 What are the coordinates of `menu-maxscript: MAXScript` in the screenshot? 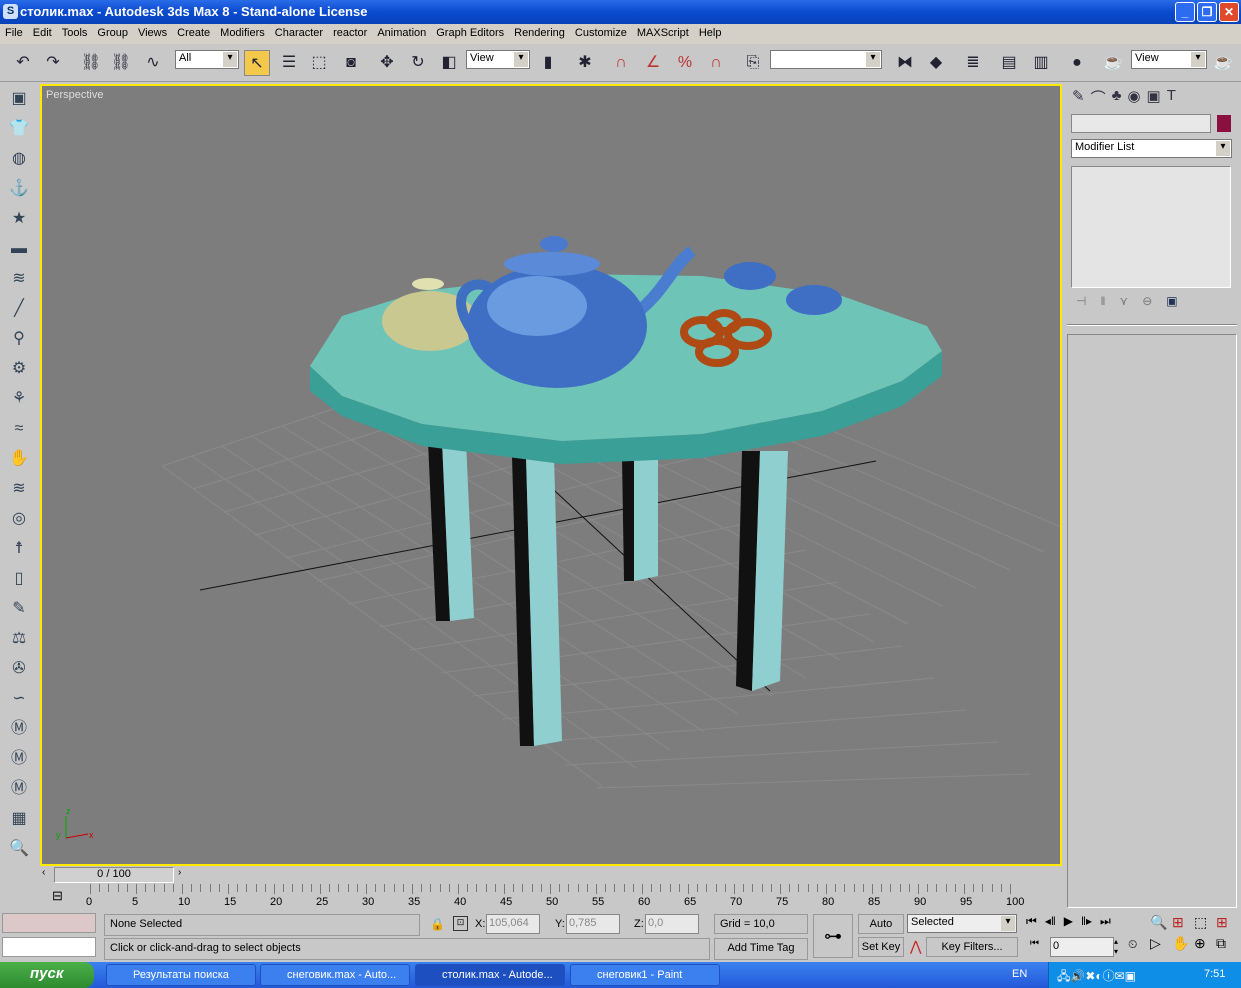 It's located at (663, 35).